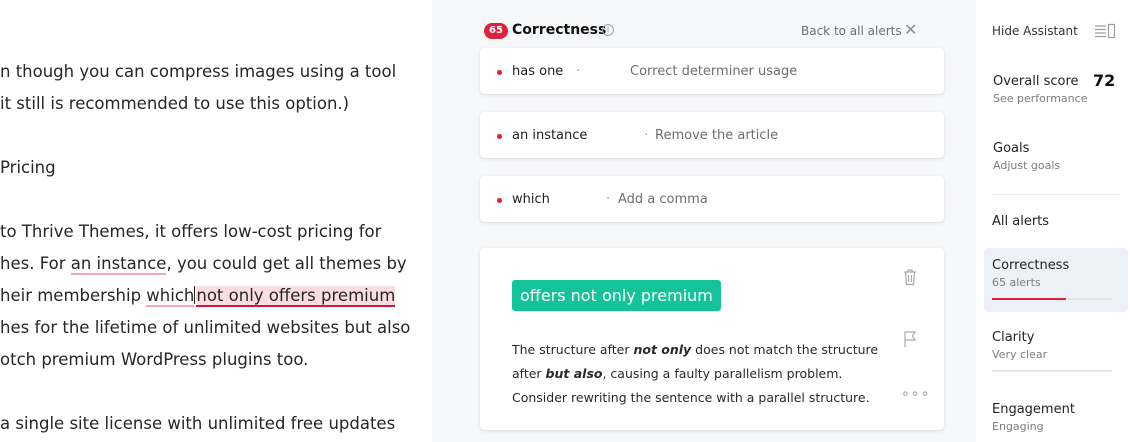 The image size is (1130, 442). I want to click on hide-assistant-button: Hide Assistant, so click(1035, 31).